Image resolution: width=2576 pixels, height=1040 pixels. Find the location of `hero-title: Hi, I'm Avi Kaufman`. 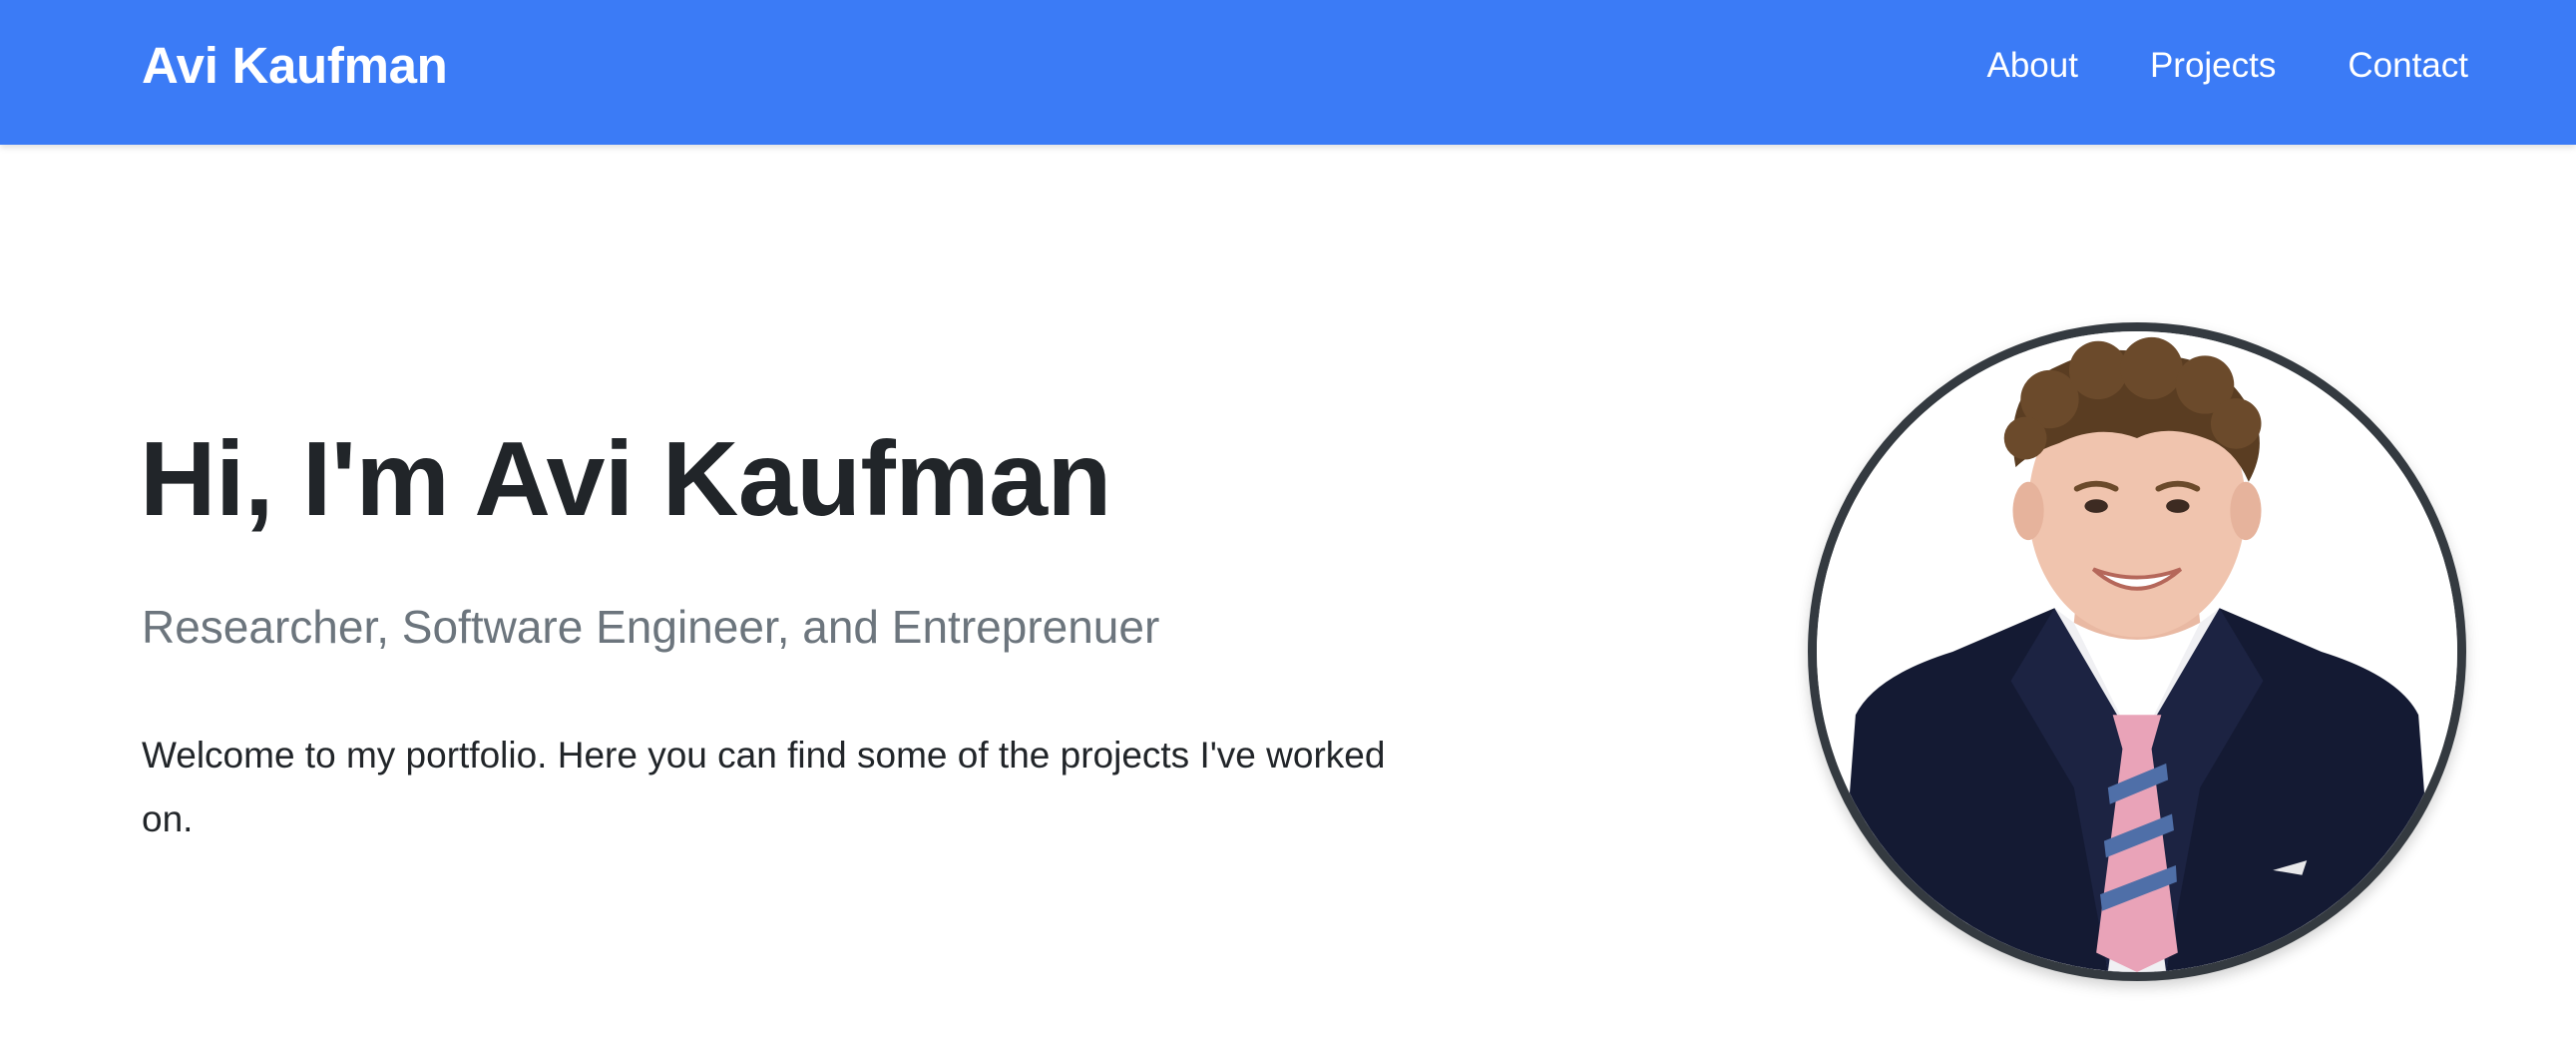

hero-title: Hi, I'm Avi Kaufman is located at coordinates (625, 479).